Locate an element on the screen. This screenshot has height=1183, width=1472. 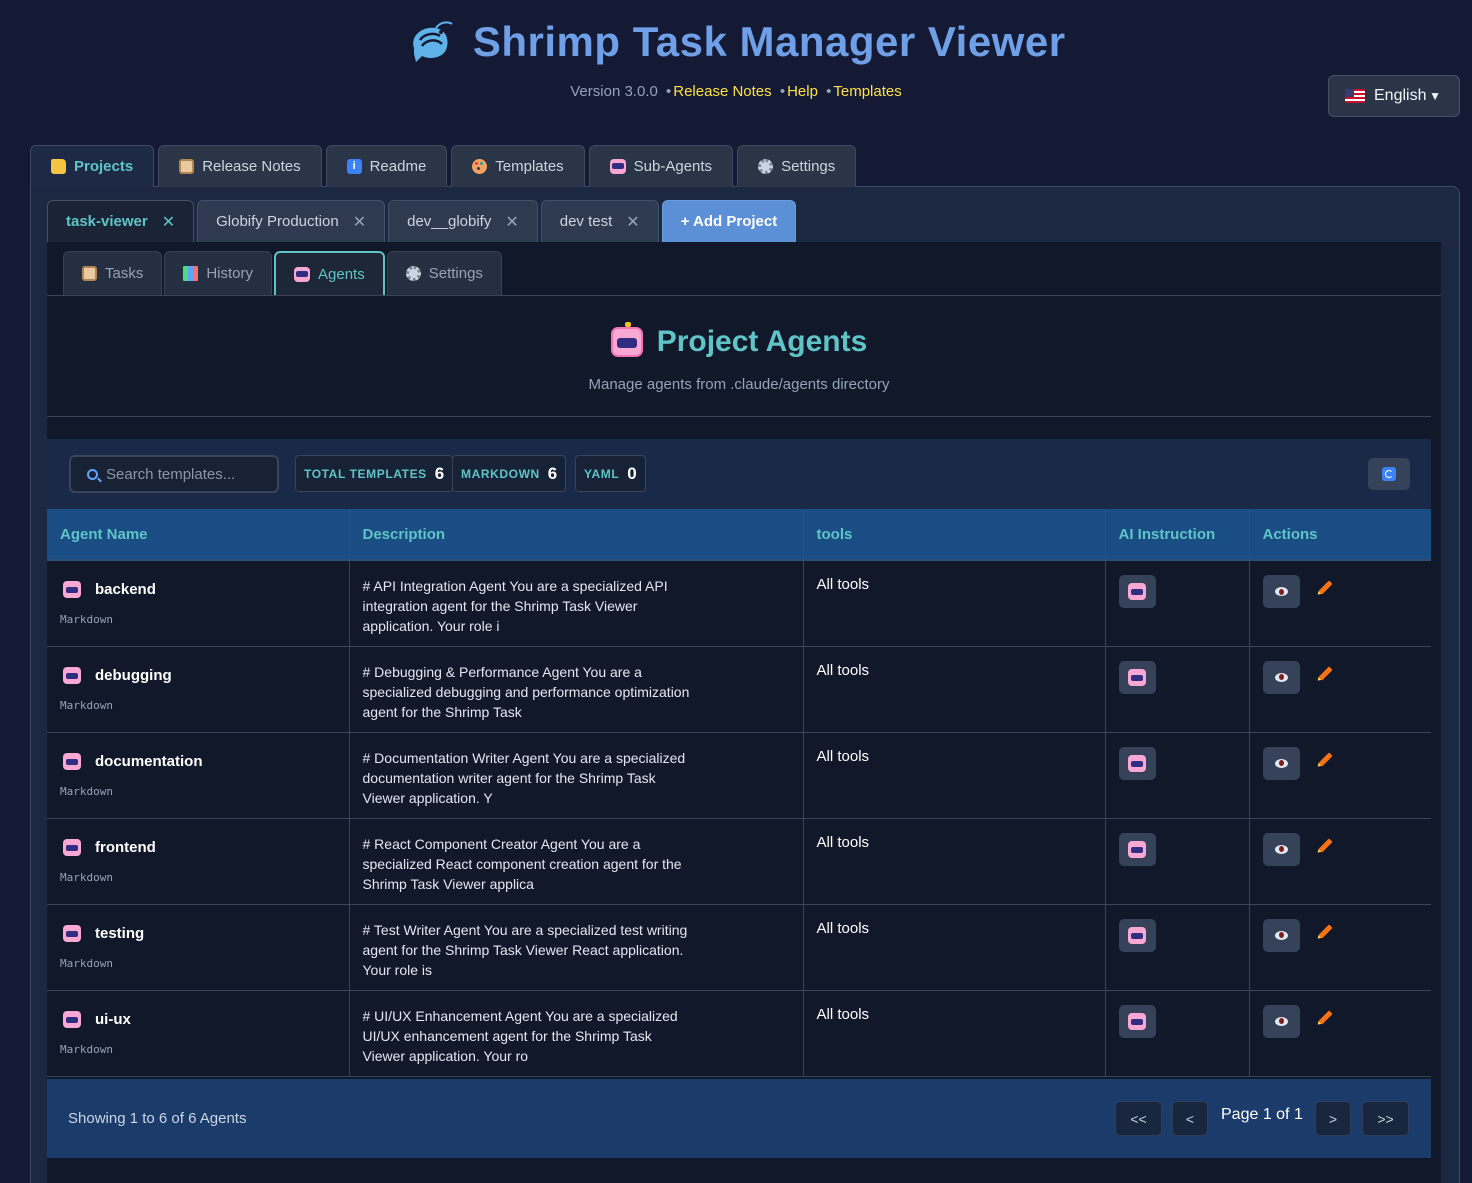
prev-page-button: < is located at coordinates (1190, 1118).